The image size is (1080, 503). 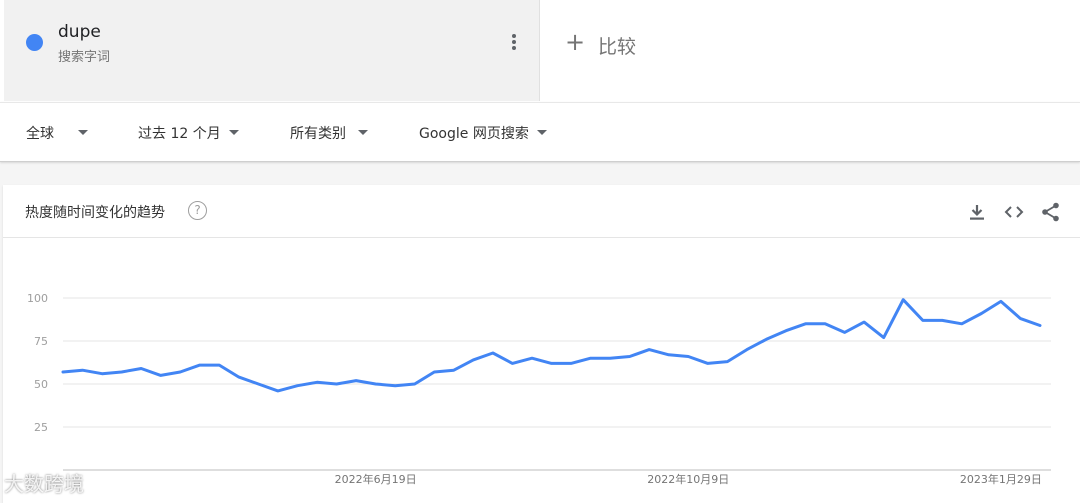 I want to click on share-icon, so click(x=1051, y=212).